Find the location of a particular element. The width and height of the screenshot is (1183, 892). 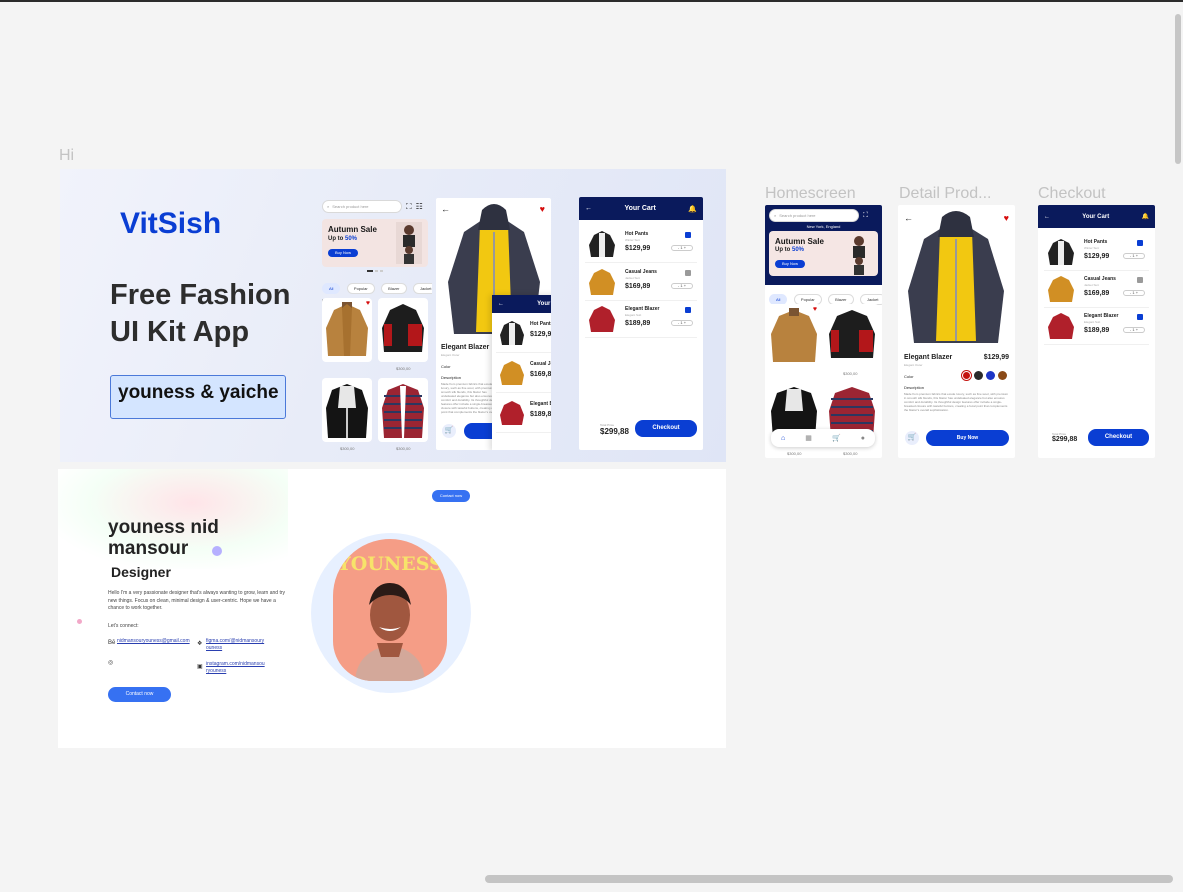

author-box: youness & yaiche is located at coordinates (198, 397).